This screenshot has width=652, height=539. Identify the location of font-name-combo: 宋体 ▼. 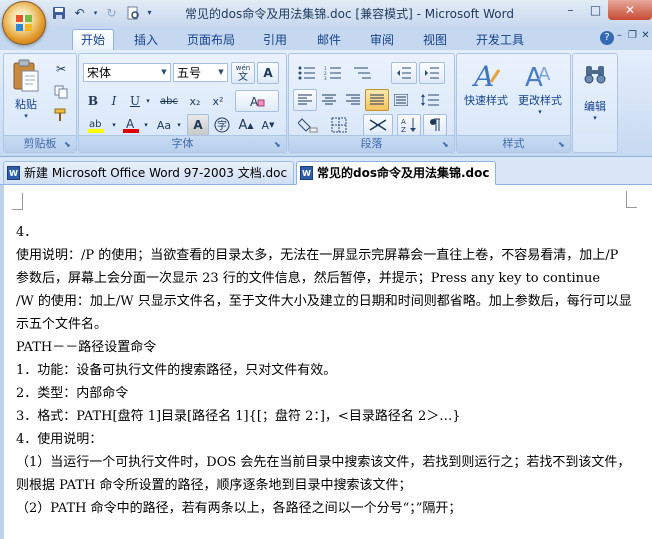
(127, 72).